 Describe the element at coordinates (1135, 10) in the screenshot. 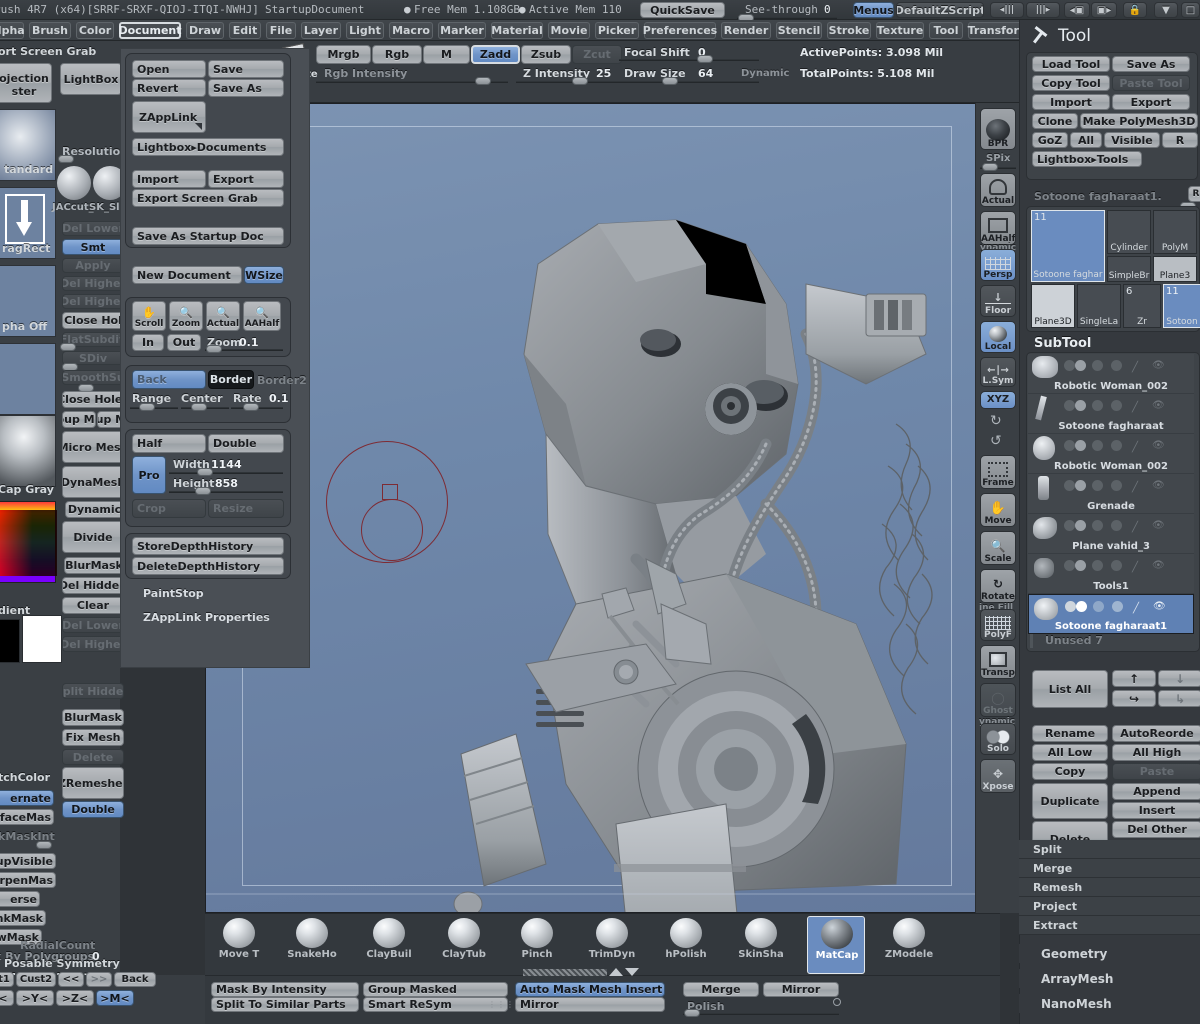

I see `lock-icon: 🔒` at that location.